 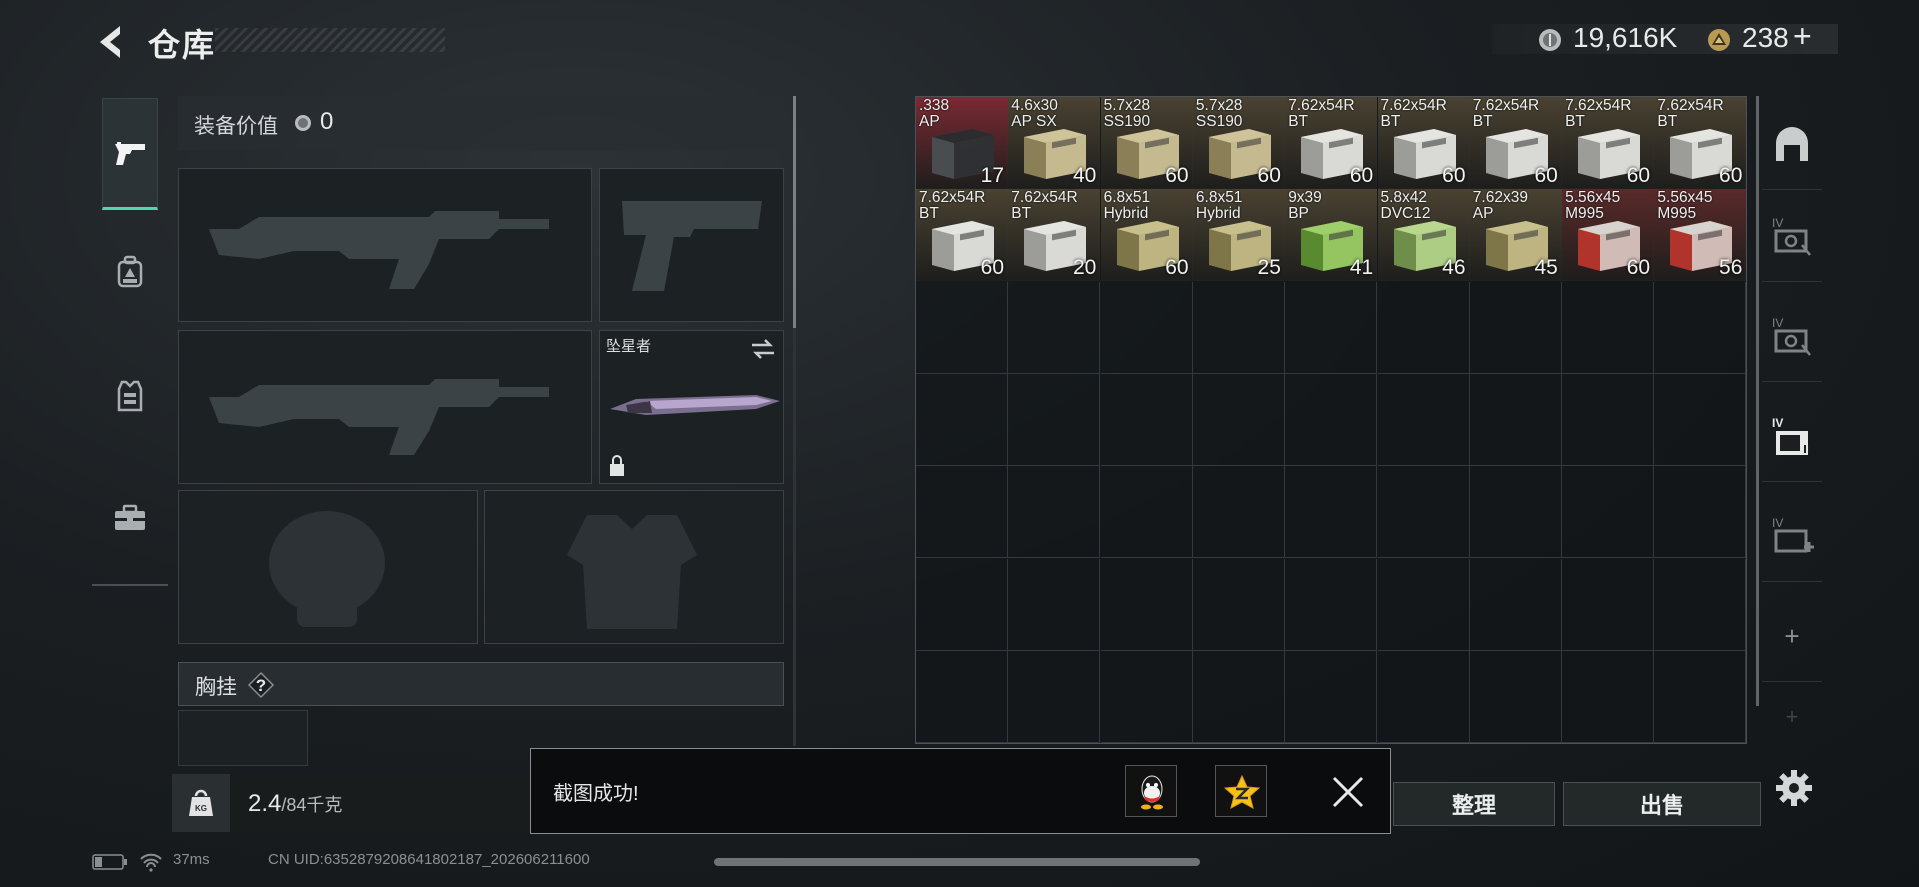 What do you see at coordinates (1792, 145) in the screenshot?
I see `sidebar-storage` at bounding box center [1792, 145].